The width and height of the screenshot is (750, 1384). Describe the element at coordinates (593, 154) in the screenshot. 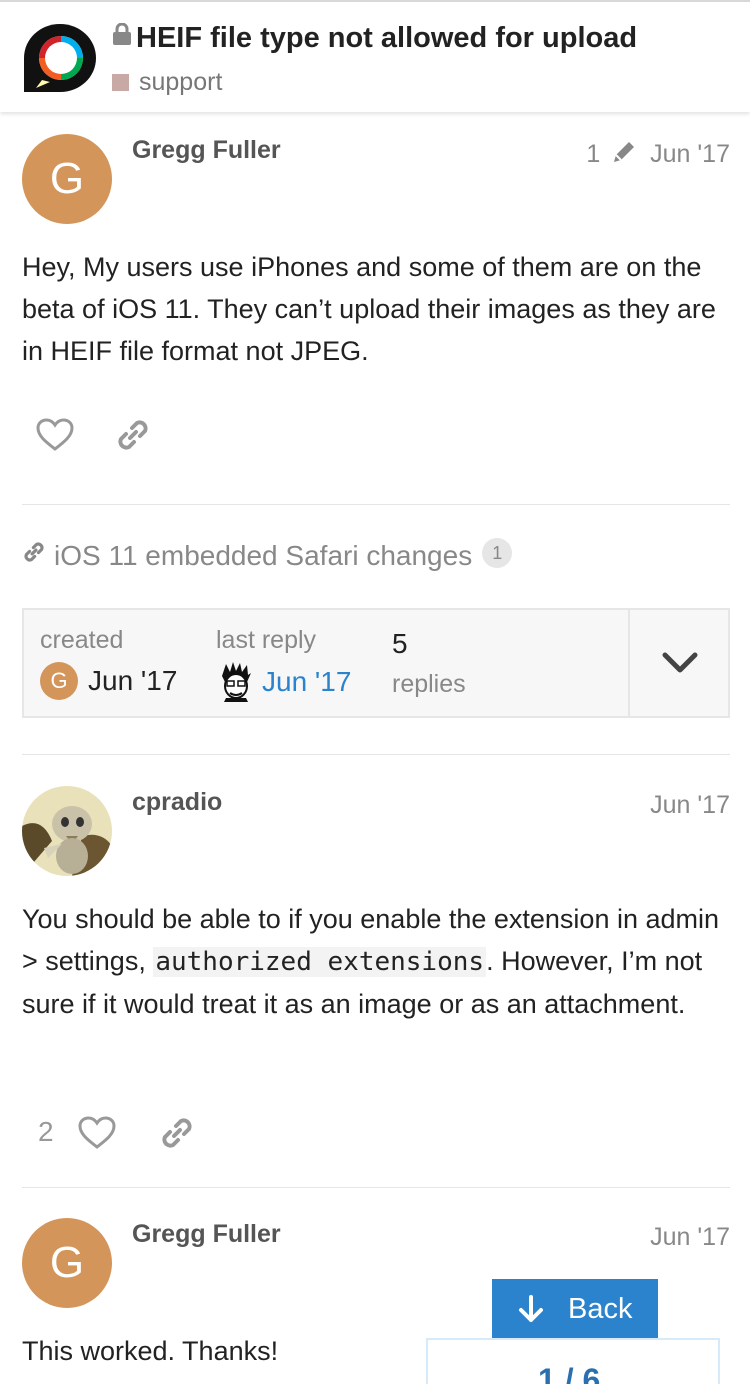

I see `edit-count: 1` at that location.